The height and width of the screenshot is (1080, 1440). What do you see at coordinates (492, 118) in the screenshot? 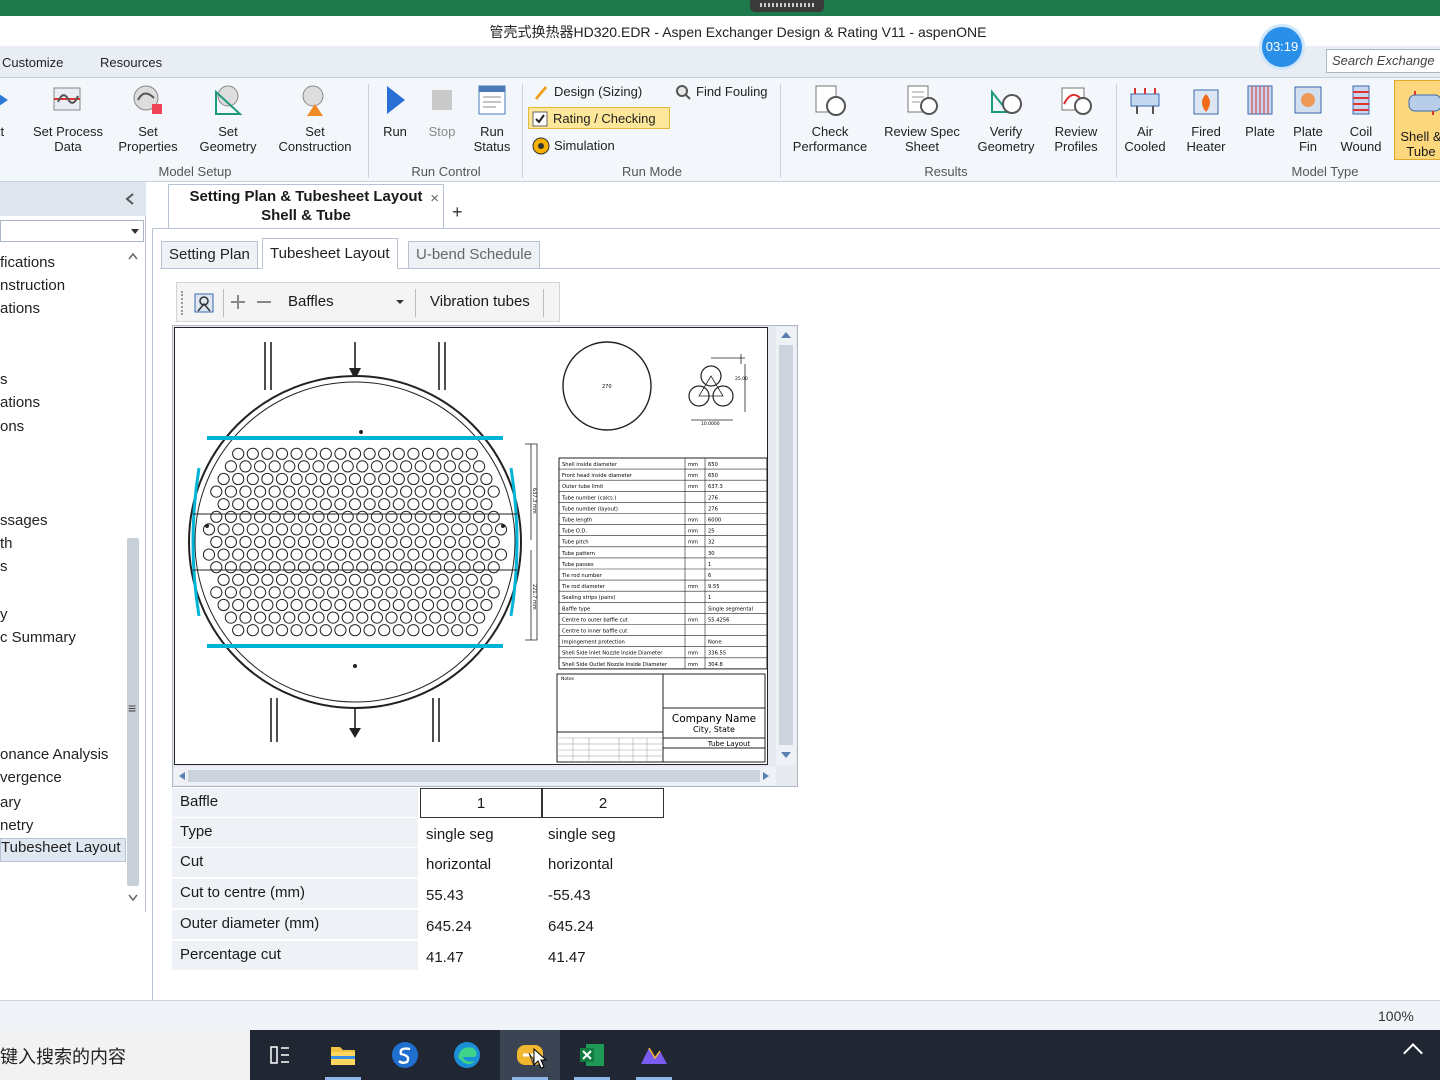
I see `run-status-button: Run Status` at bounding box center [492, 118].